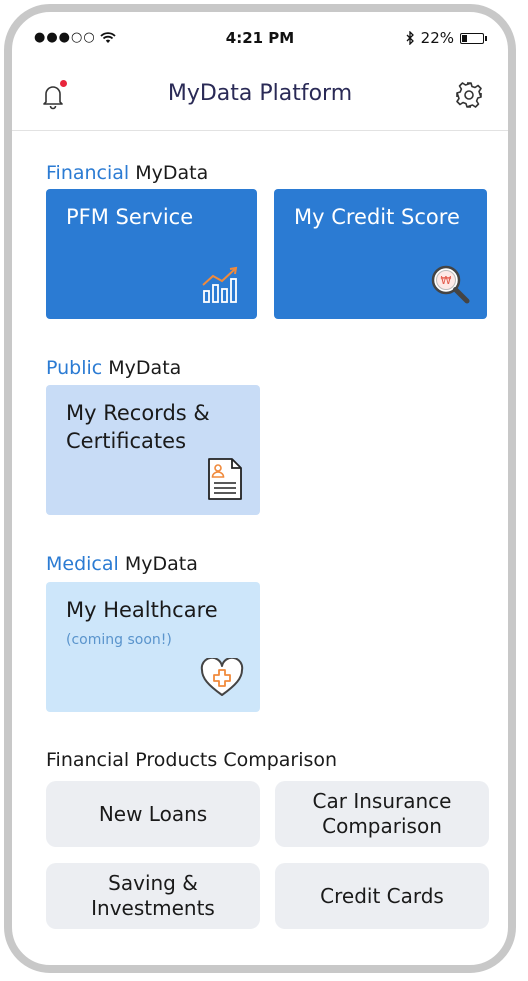 The width and height of the screenshot is (528, 981). Describe the element at coordinates (382, 814) in the screenshot. I see `car-insurance-button: Car Insurance Comparison` at that location.